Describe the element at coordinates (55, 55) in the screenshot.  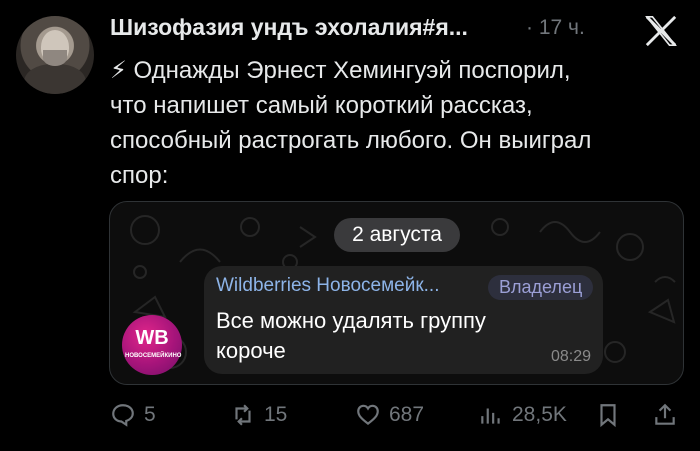
I see `author-avatar` at that location.